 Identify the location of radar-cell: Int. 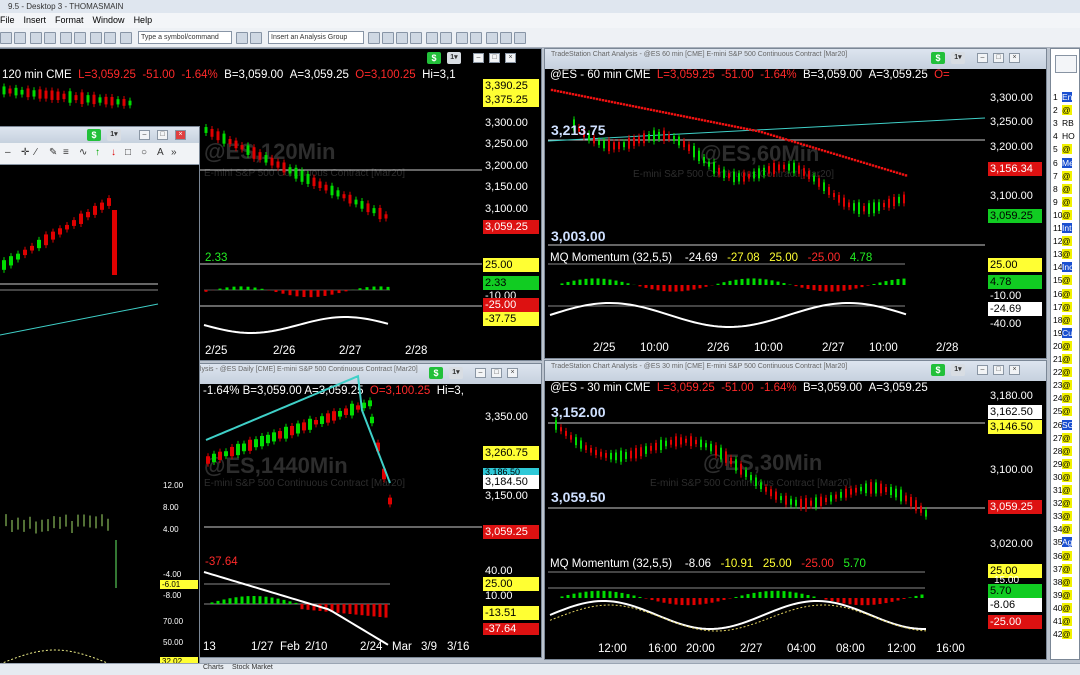
(1067, 228).